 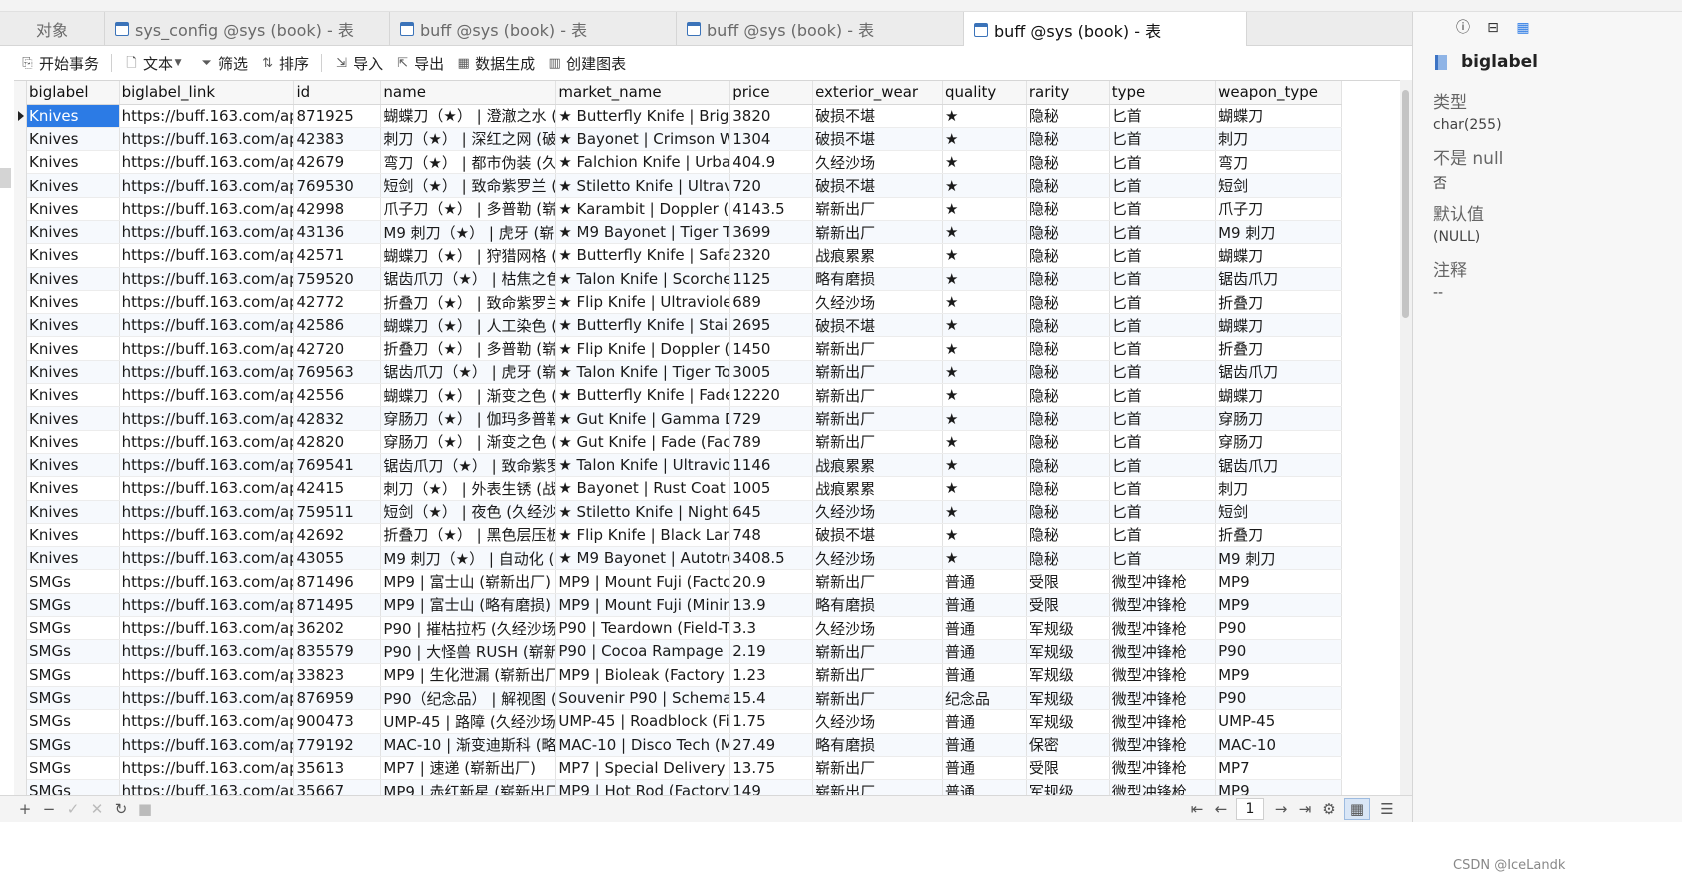 I want to click on cell-price: 12220, so click(x=771, y=395).